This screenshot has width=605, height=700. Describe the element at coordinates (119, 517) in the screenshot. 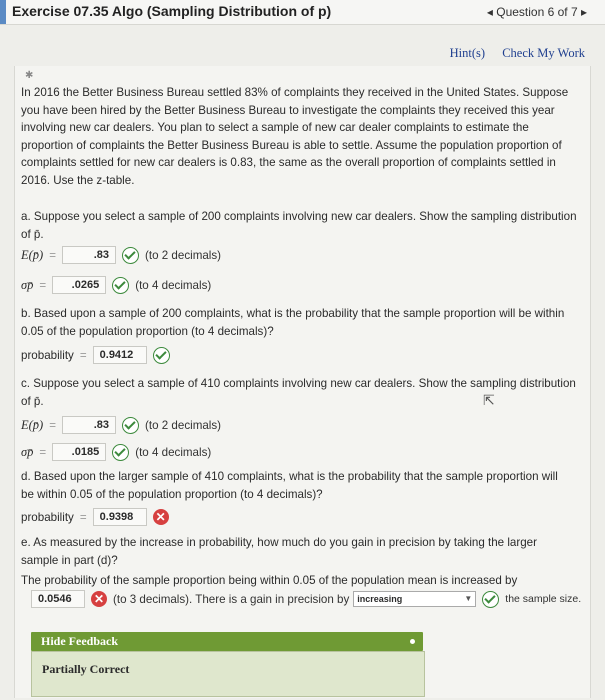

I see `probability-input: 0.9398` at that location.